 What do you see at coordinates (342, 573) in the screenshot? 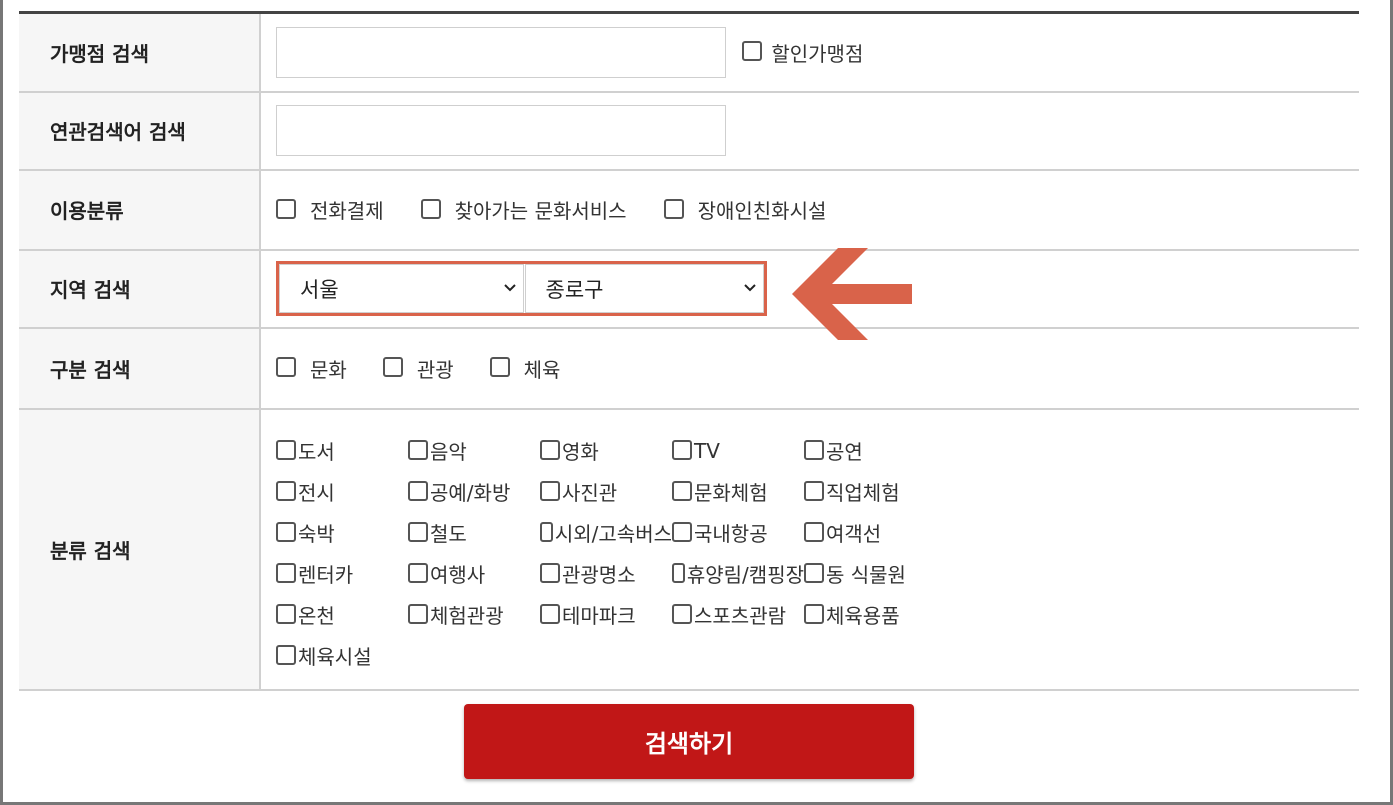
I see `category-option: 렌터카` at bounding box center [342, 573].